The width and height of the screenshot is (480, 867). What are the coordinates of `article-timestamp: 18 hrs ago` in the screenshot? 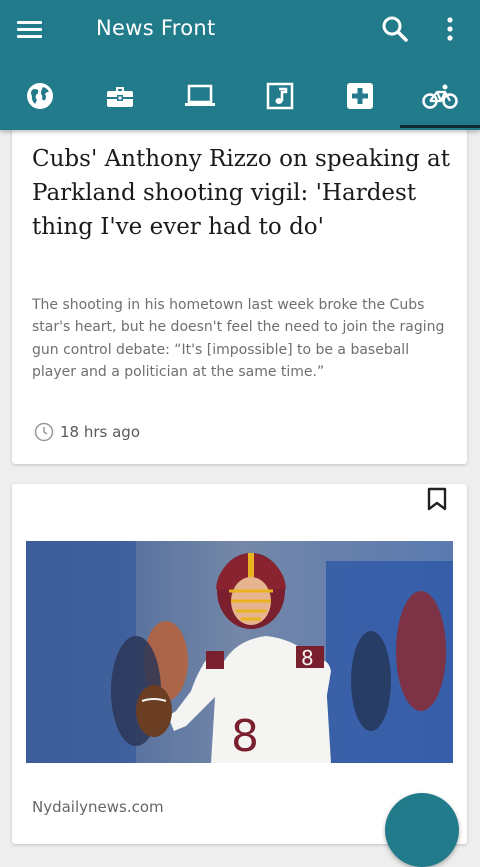 It's located at (87, 432).